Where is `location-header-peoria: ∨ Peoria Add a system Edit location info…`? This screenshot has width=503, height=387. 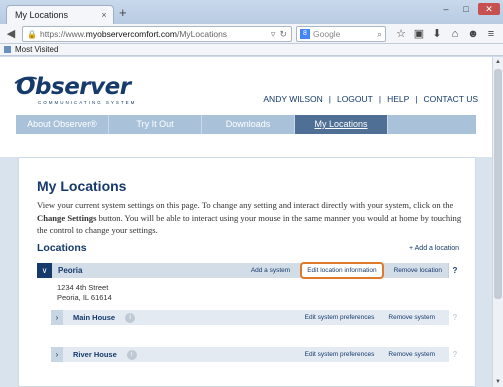 location-header-peoria: ∨ Peoria Add a system Edit location info… is located at coordinates (249, 270).